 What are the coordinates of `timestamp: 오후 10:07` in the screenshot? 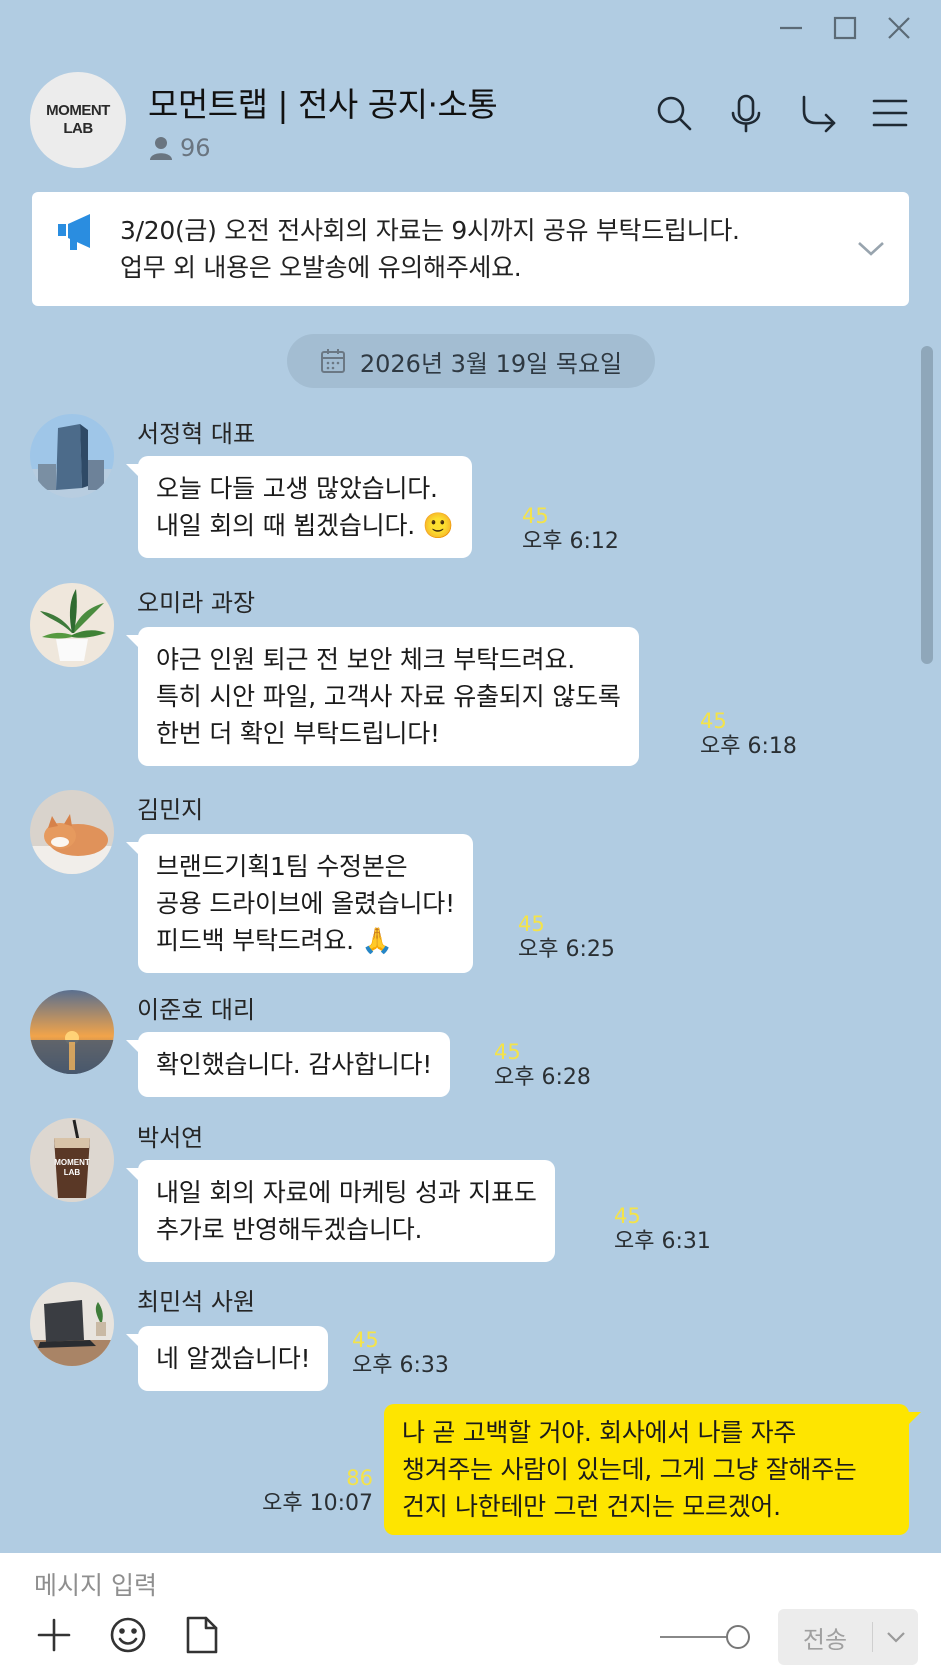 It's located at (317, 1503).